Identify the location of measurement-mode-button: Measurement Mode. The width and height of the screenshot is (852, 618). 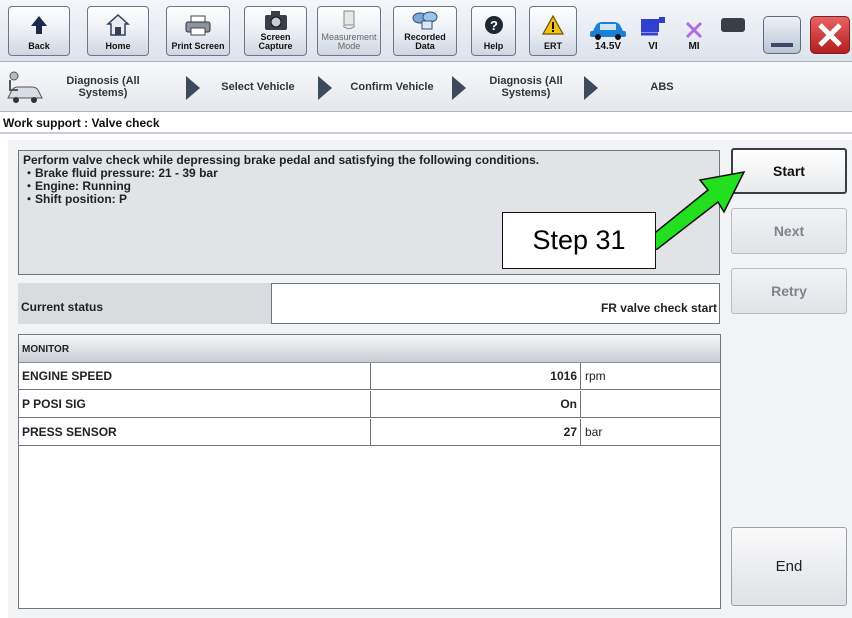
(349, 31).